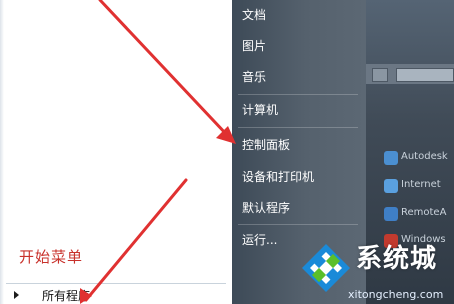  Describe the element at coordinates (266, 208) in the screenshot. I see `menu-item-default-programs: 默认程序` at that location.